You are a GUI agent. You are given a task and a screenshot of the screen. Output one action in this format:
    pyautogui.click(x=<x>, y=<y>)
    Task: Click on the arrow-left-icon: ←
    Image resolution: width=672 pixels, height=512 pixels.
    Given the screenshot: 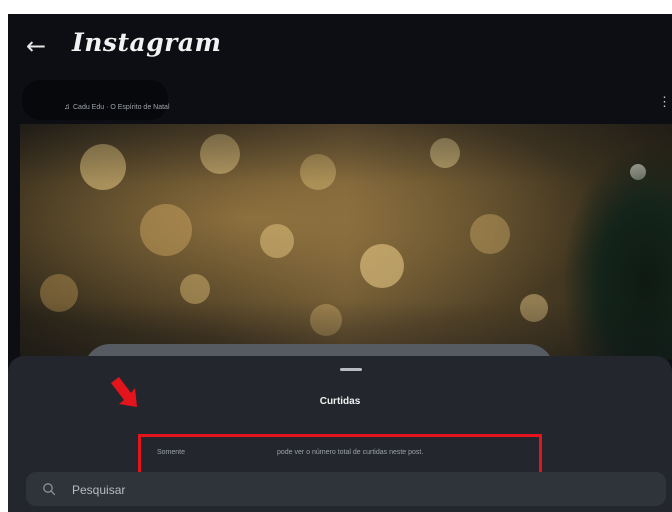 What is the action you would take?
    pyautogui.click(x=36, y=46)
    